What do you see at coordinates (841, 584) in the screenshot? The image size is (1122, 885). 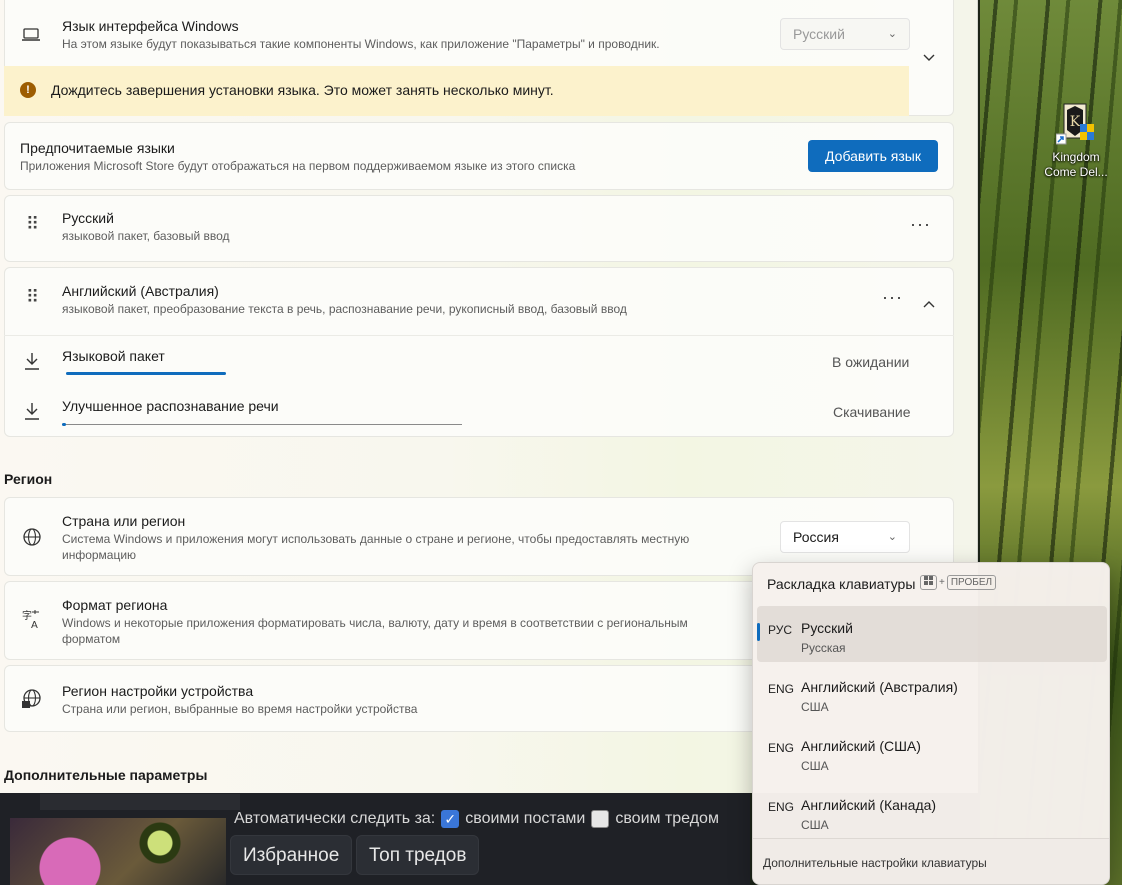 I see `flyout-title: Раскладка клавиатуры` at bounding box center [841, 584].